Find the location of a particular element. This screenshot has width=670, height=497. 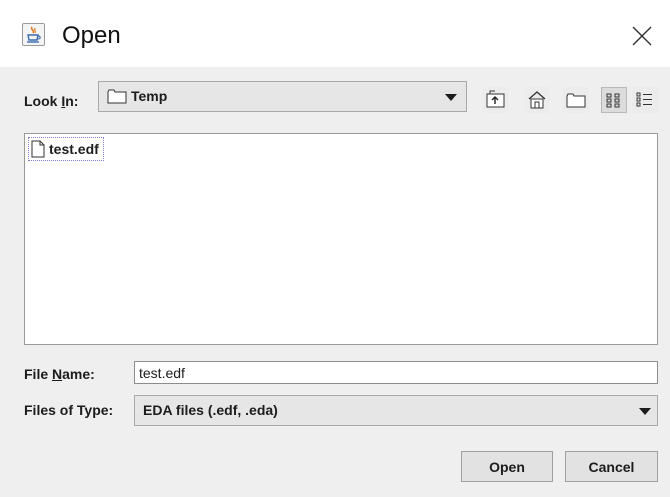

open-button: Open is located at coordinates (507, 466).